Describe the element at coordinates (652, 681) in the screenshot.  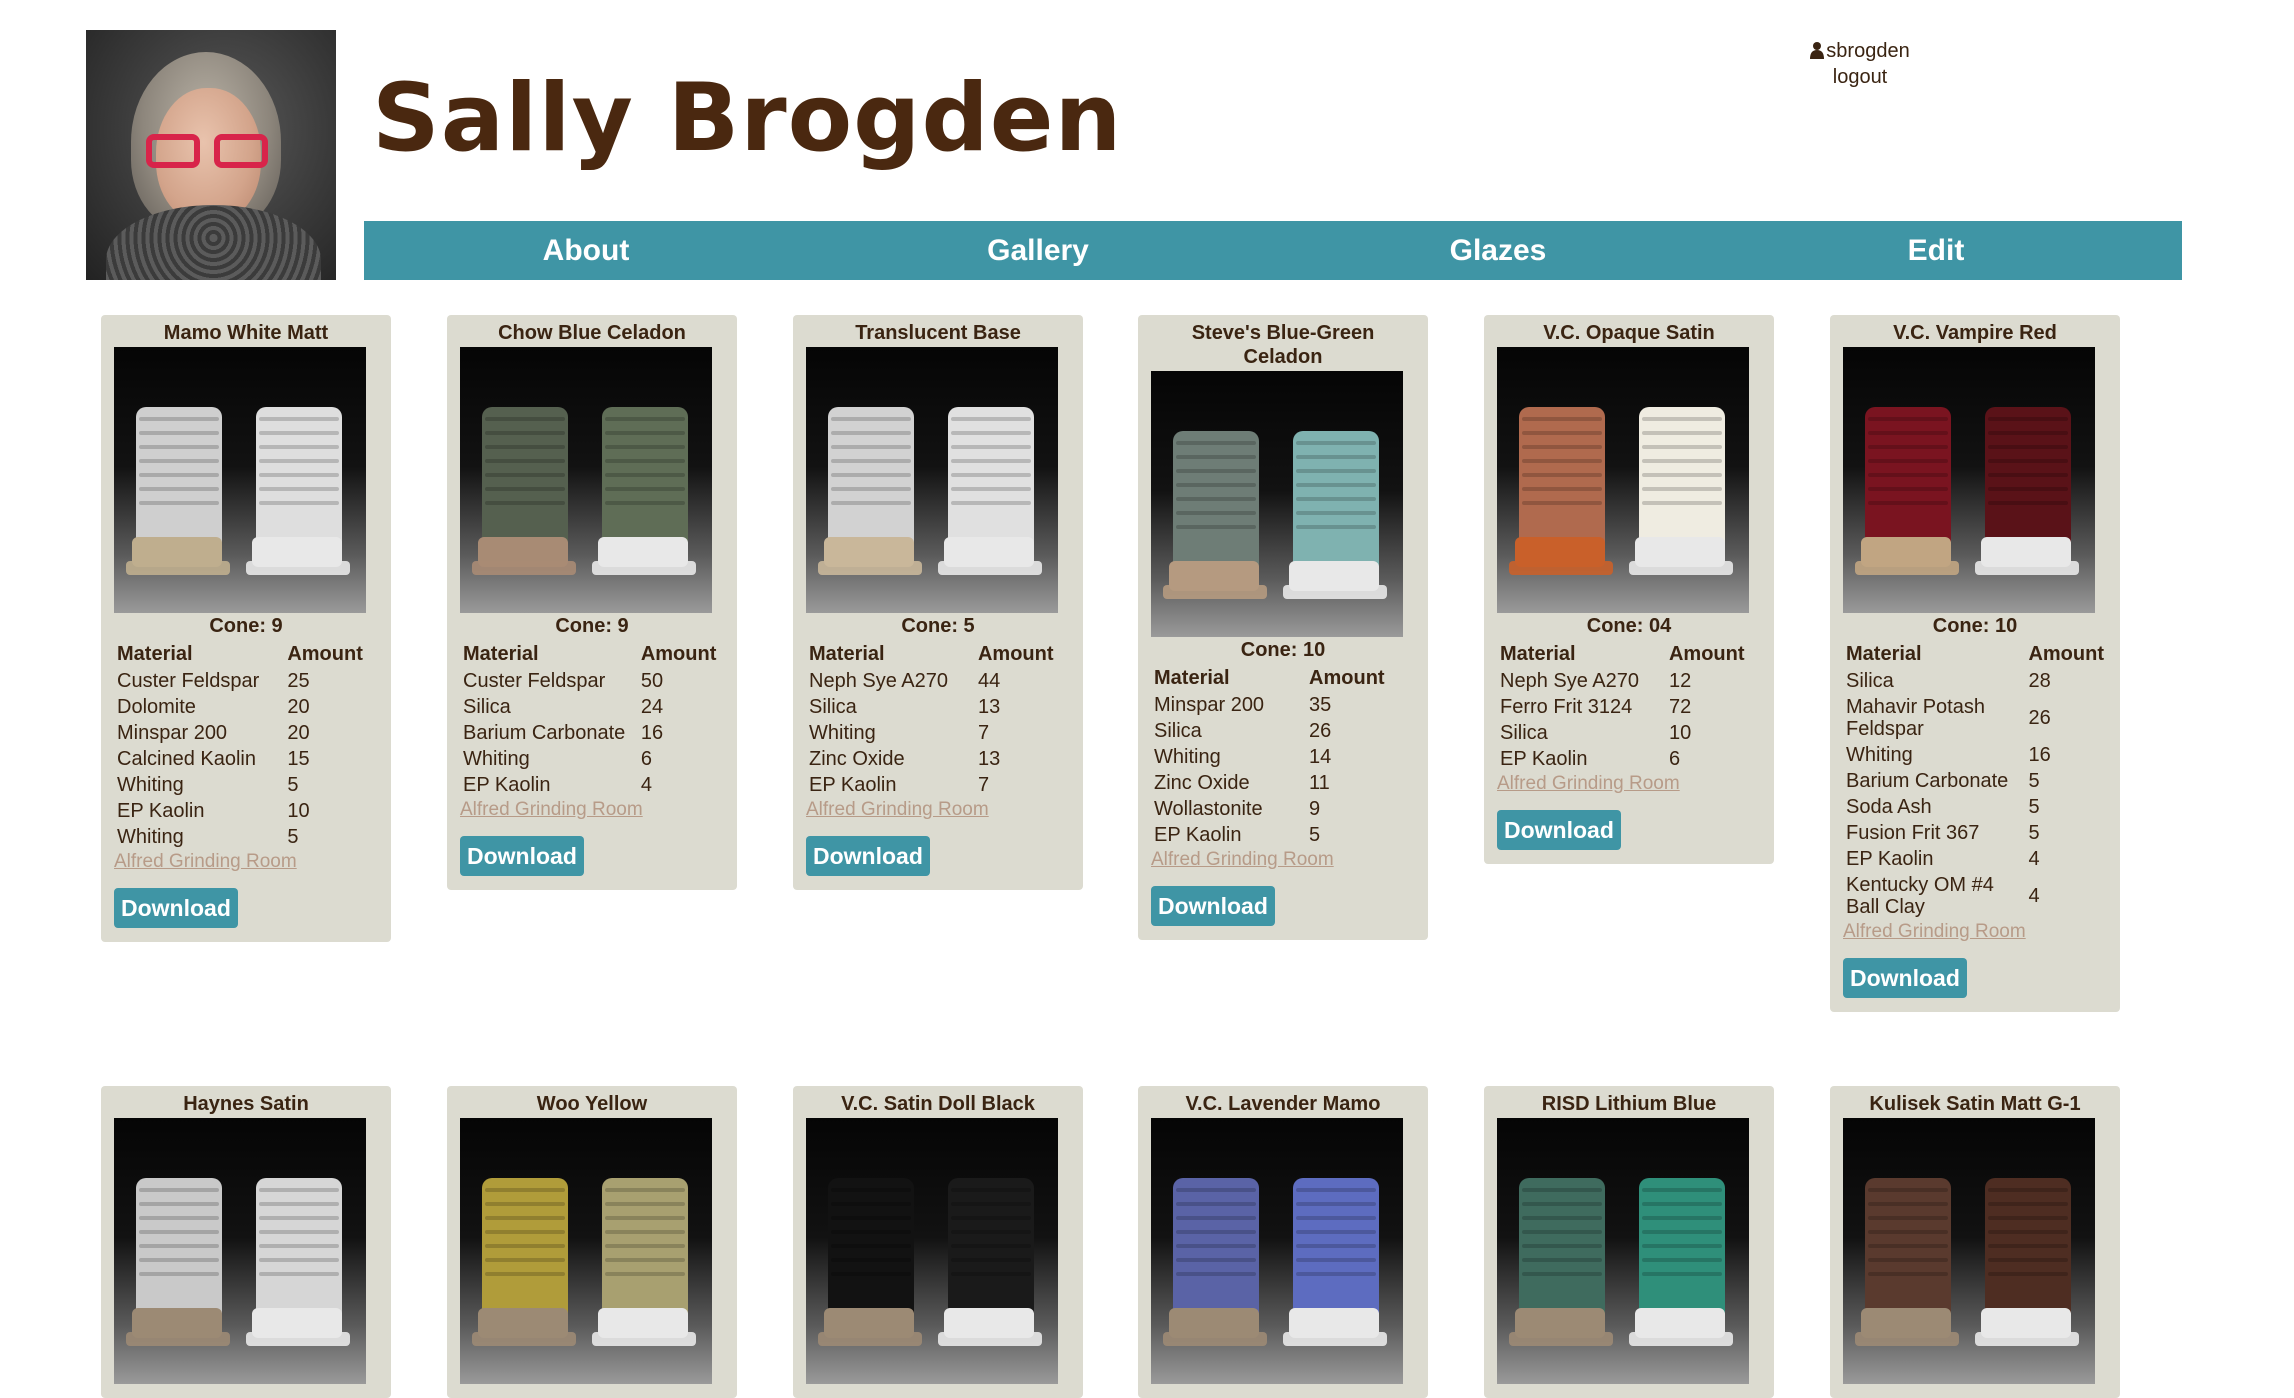
I see `amount-cell: 50` at that location.